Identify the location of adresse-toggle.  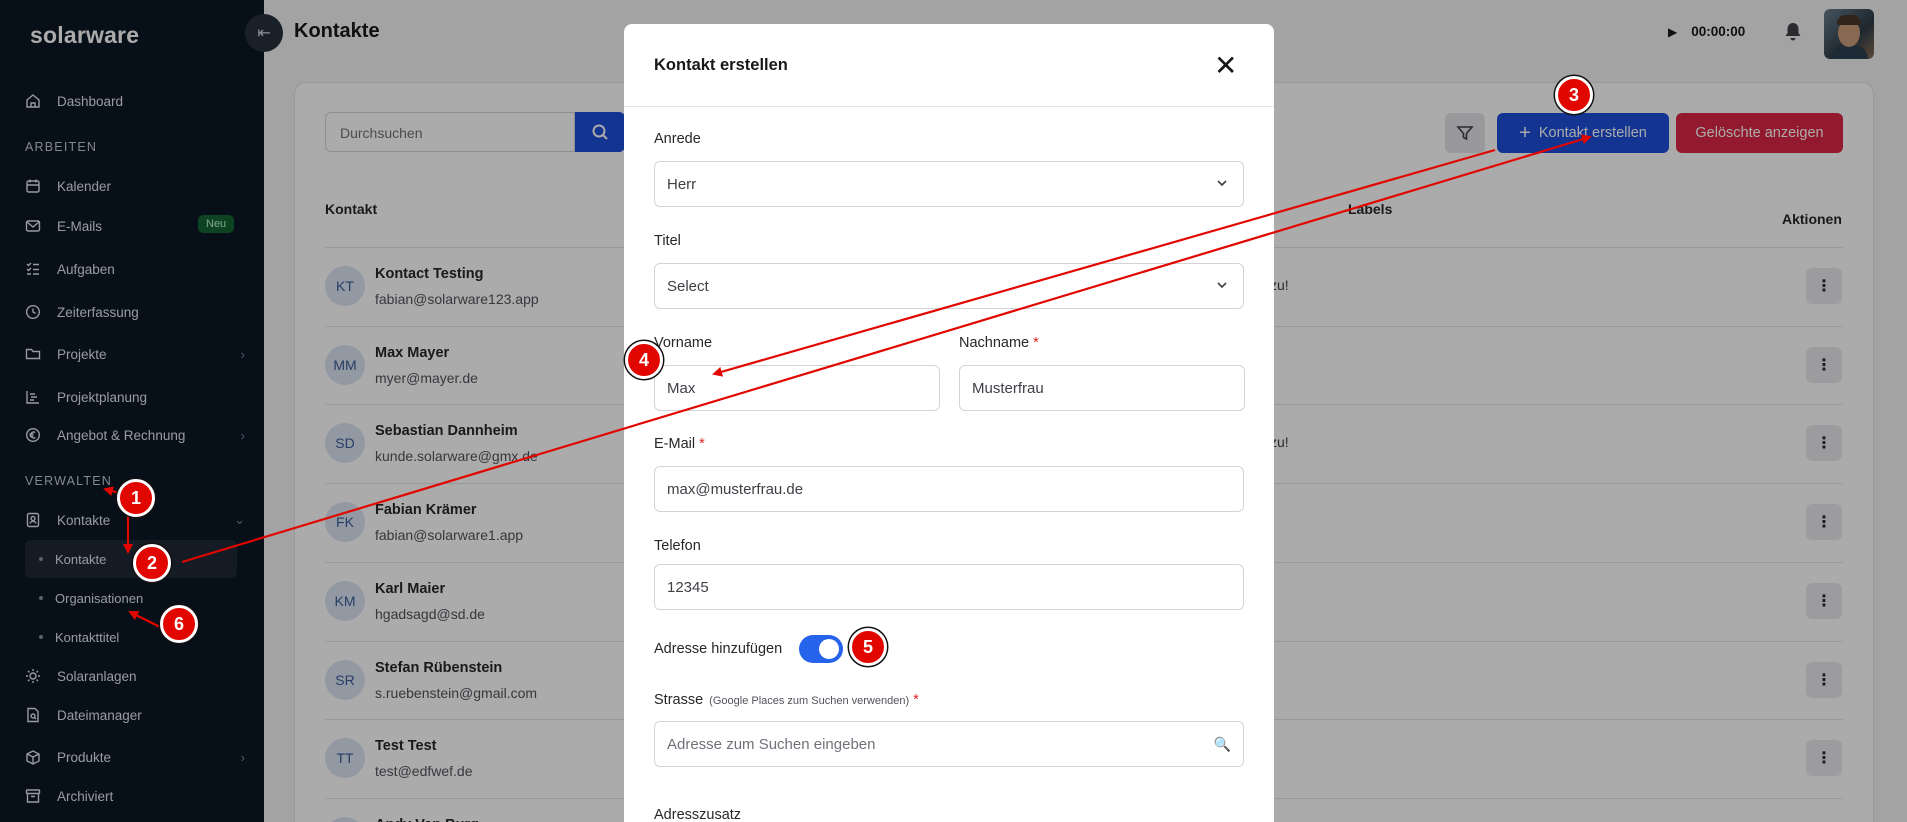
(821, 649).